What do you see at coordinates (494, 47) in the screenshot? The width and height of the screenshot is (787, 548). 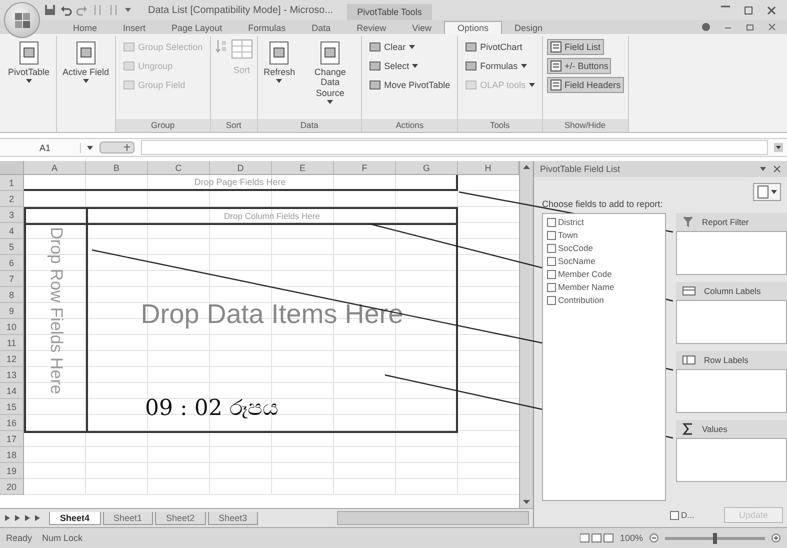 I see `ribbon-button: PivotChart` at bounding box center [494, 47].